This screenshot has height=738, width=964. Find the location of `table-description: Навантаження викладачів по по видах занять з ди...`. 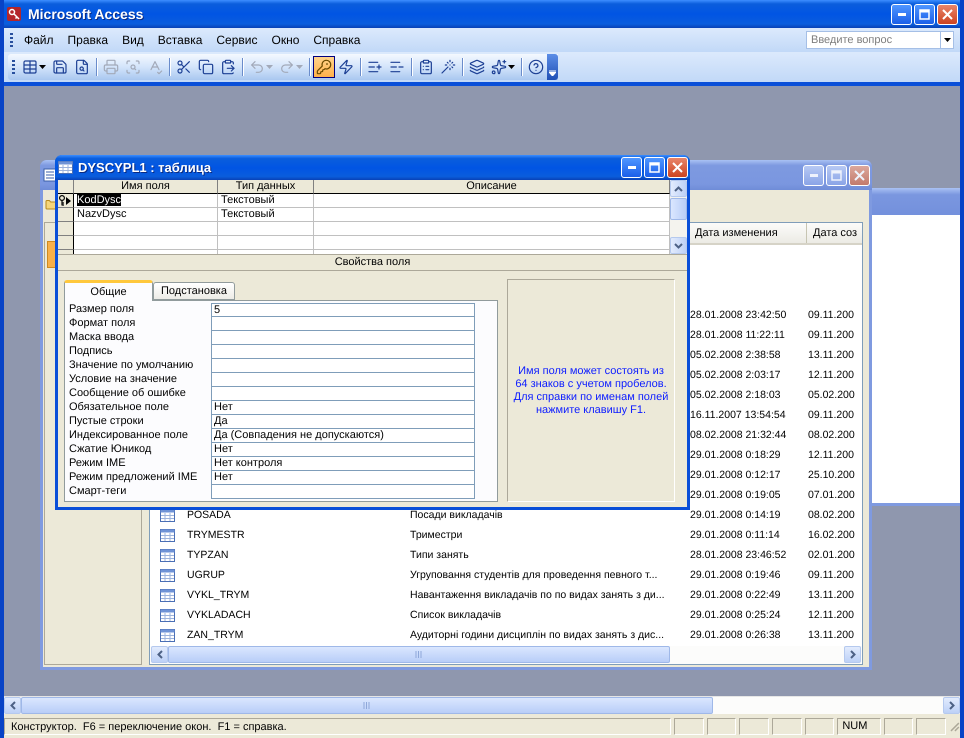

table-description: Навантаження викладачів по по видах занять з ди... is located at coordinates (538, 595).